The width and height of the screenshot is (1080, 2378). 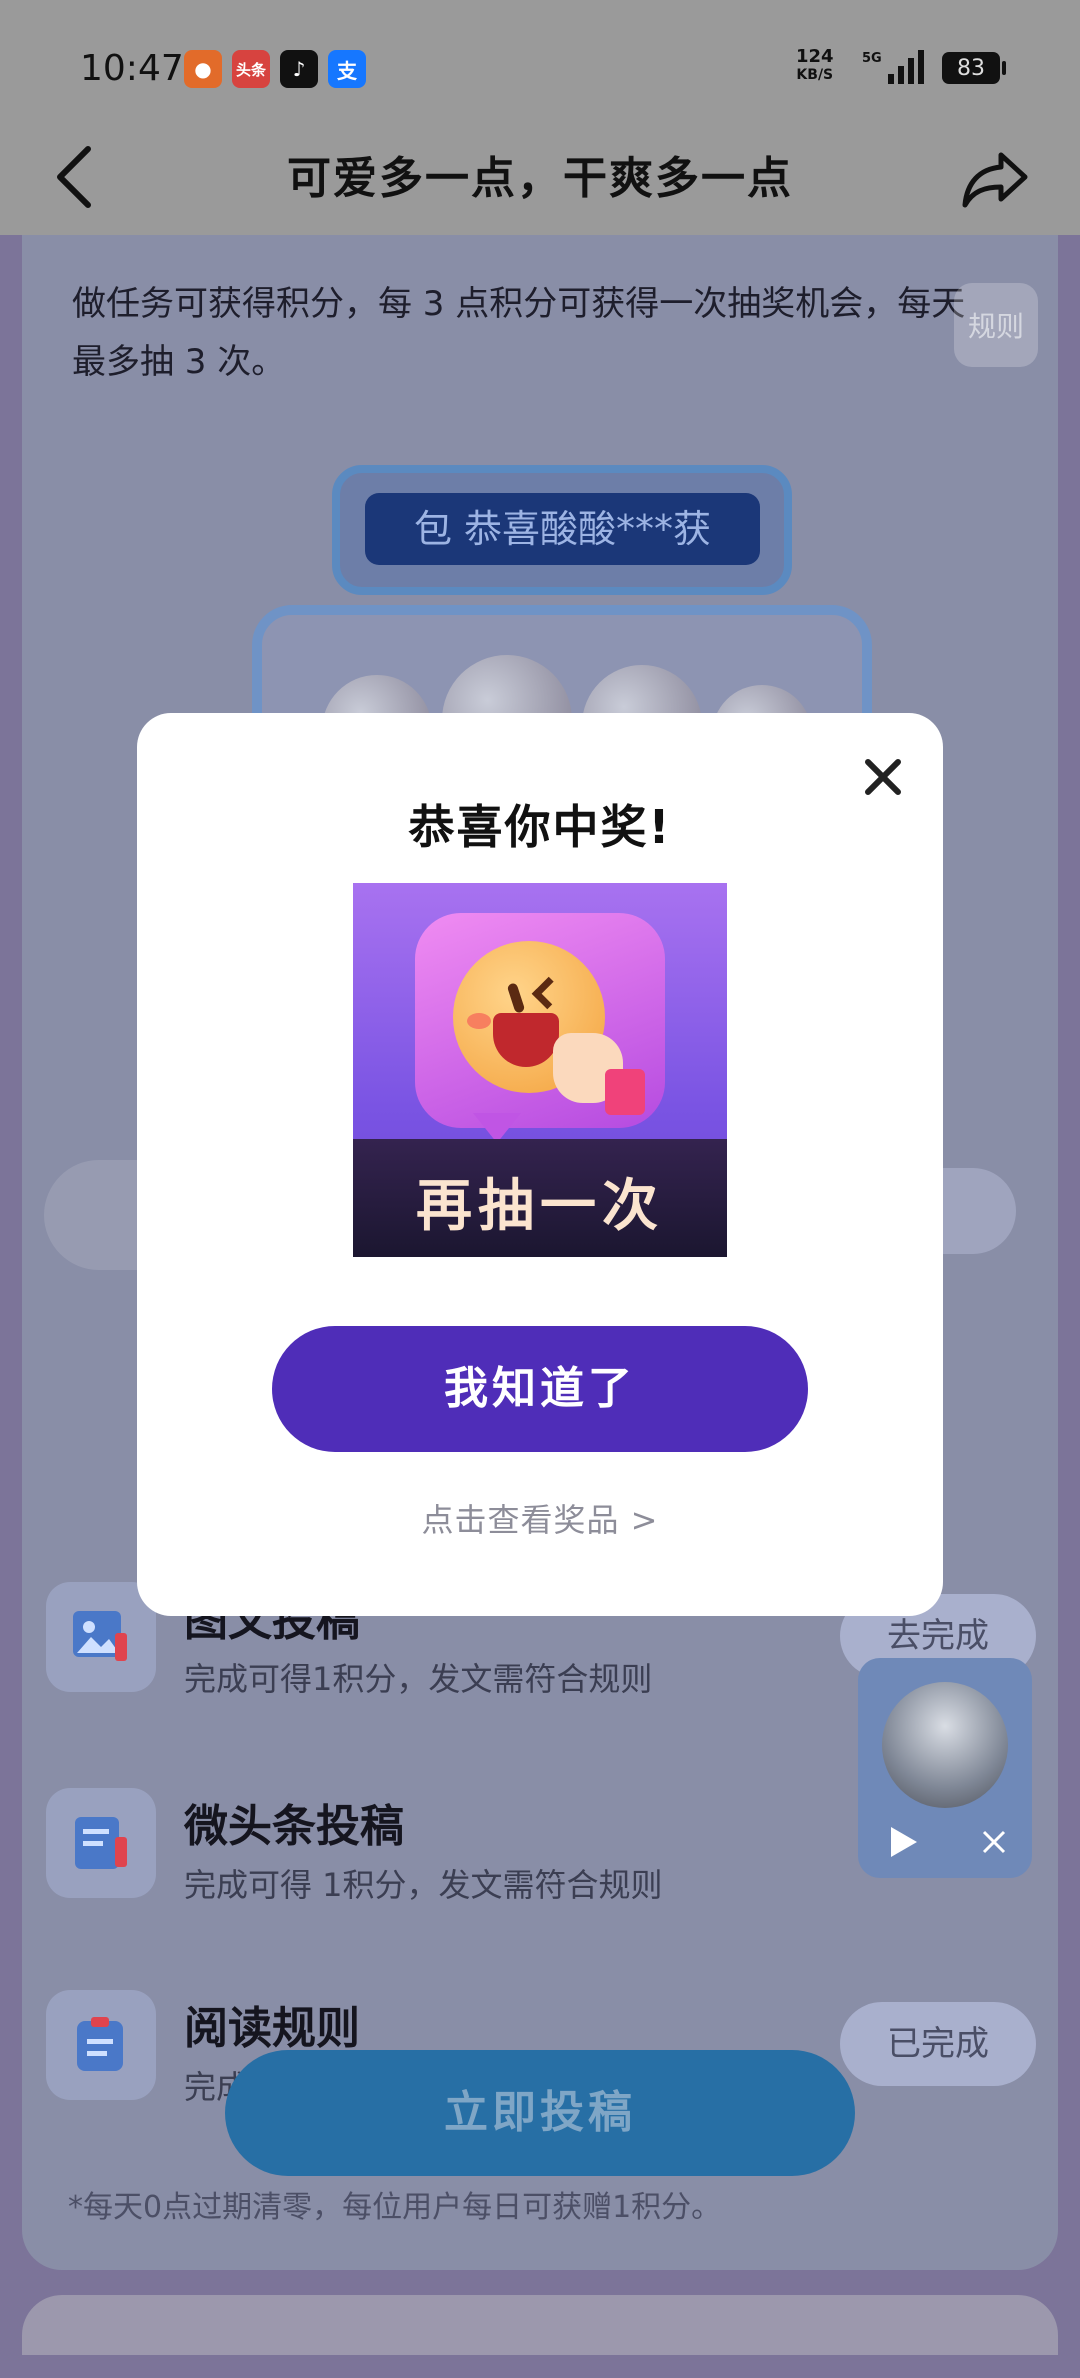 What do you see at coordinates (540, 827) in the screenshot?
I see `dialog-title: 恭喜你中奖!` at bounding box center [540, 827].